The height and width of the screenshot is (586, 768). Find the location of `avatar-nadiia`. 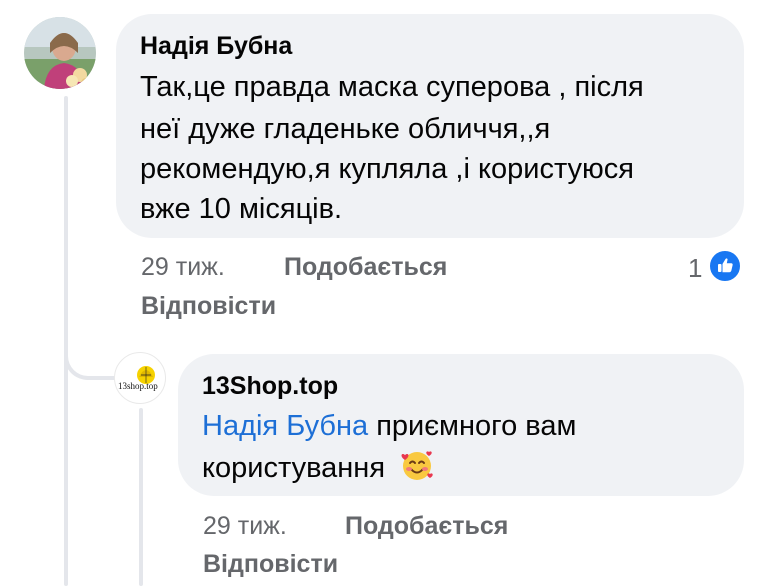

avatar-nadiia is located at coordinates (60, 53).